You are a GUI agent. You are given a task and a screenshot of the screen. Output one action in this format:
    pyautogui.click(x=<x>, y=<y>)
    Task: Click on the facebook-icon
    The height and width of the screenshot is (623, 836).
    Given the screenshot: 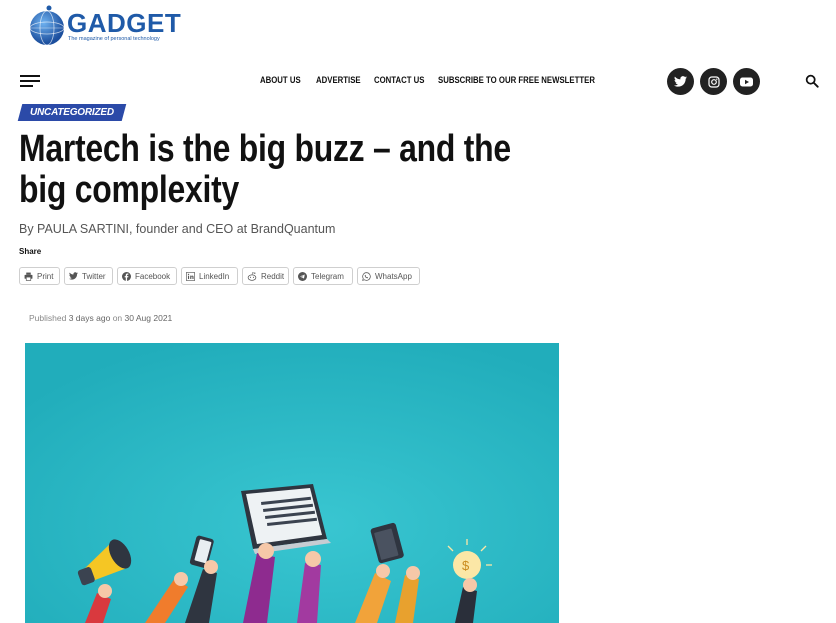 What is the action you would take?
    pyautogui.click(x=126, y=276)
    